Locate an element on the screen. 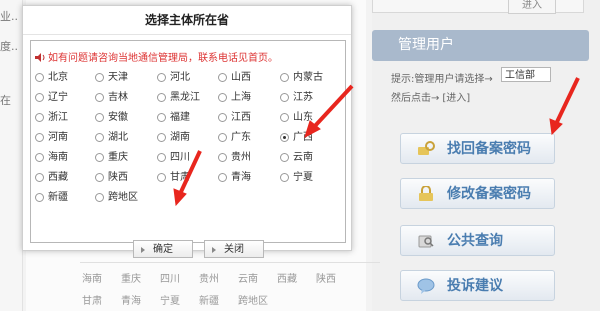 The width and height of the screenshot is (600, 311). province-option: 陕西 is located at coordinates (126, 178).